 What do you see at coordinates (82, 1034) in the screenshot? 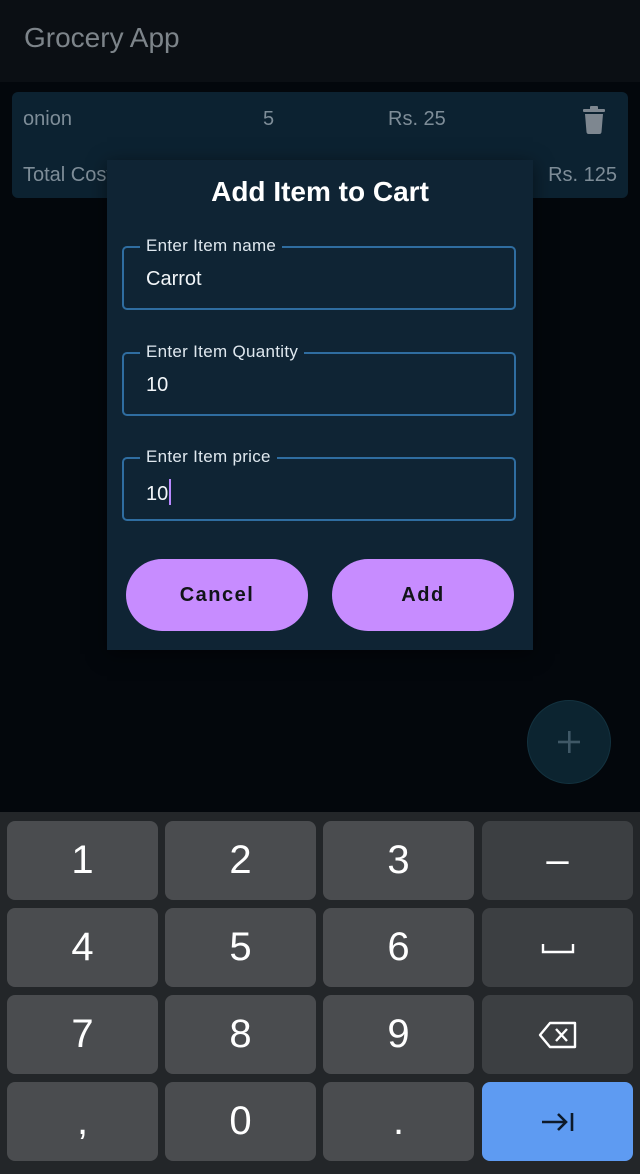
I see `key-7: 7` at bounding box center [82, 1034].